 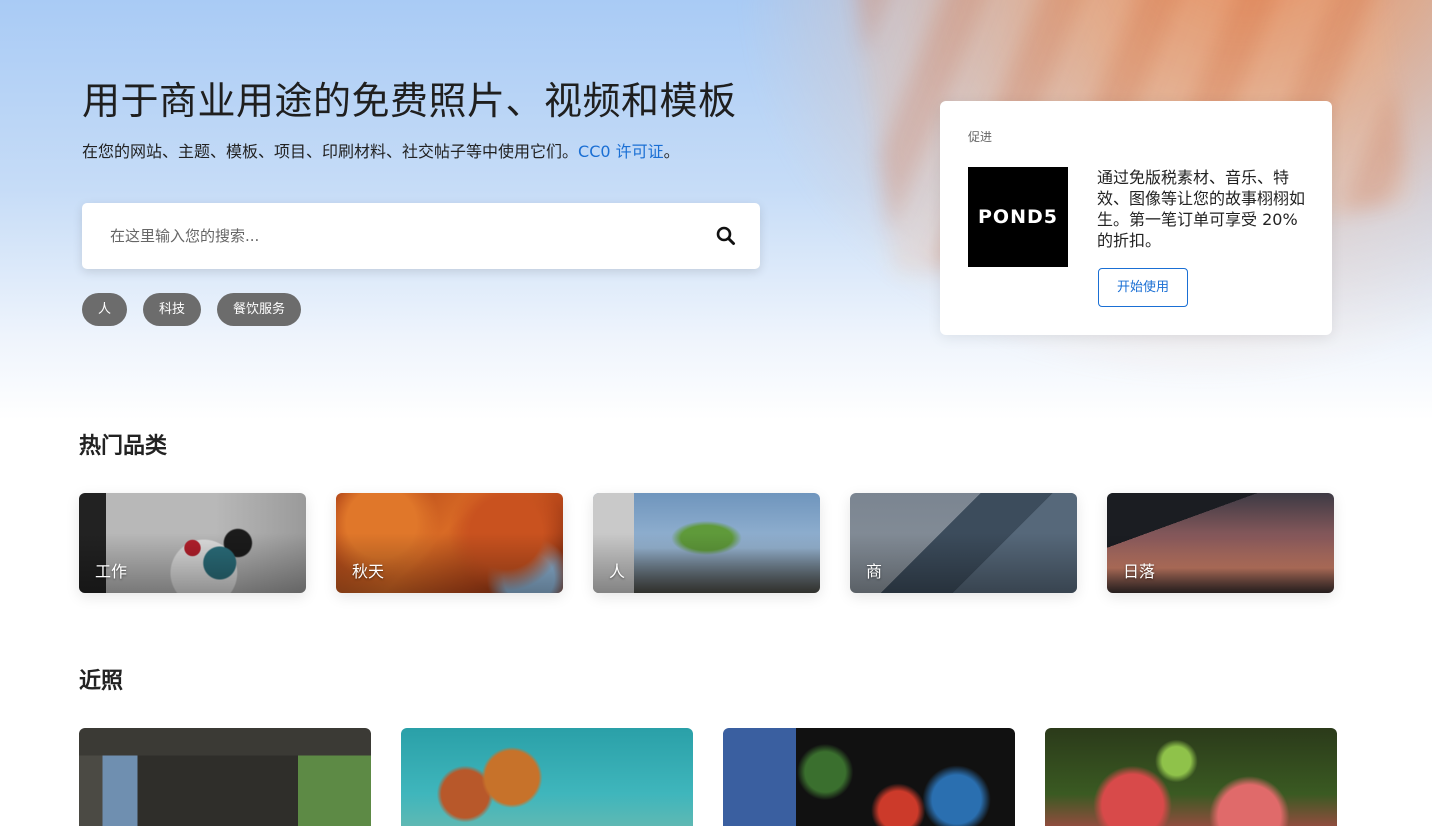 I want to click on category-label: 人, so click(x=617, y=571).